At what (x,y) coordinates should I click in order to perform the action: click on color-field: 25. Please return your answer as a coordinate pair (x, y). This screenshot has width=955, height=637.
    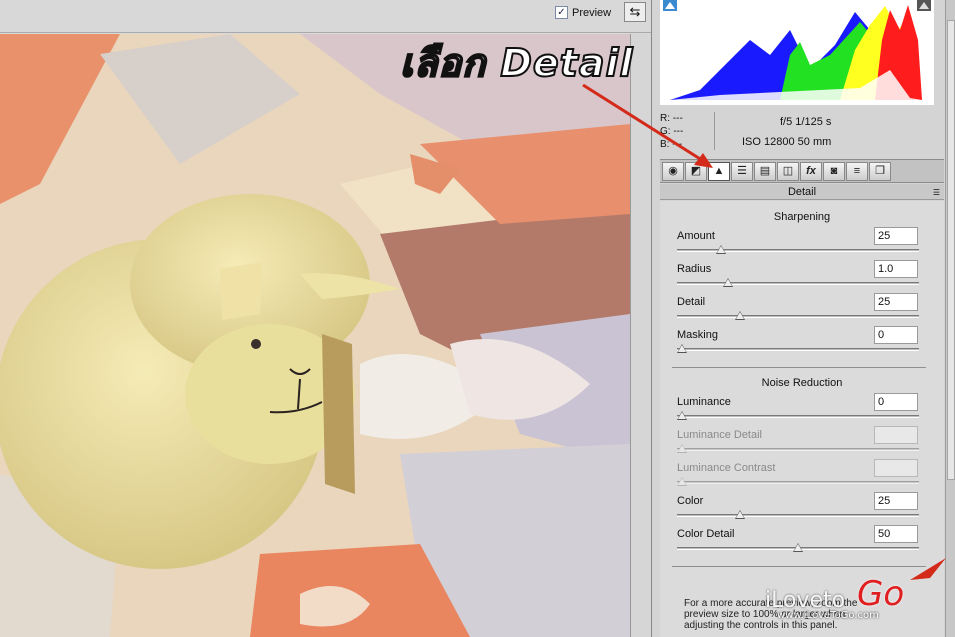
    Looking at the image, I should click on (896, 501).